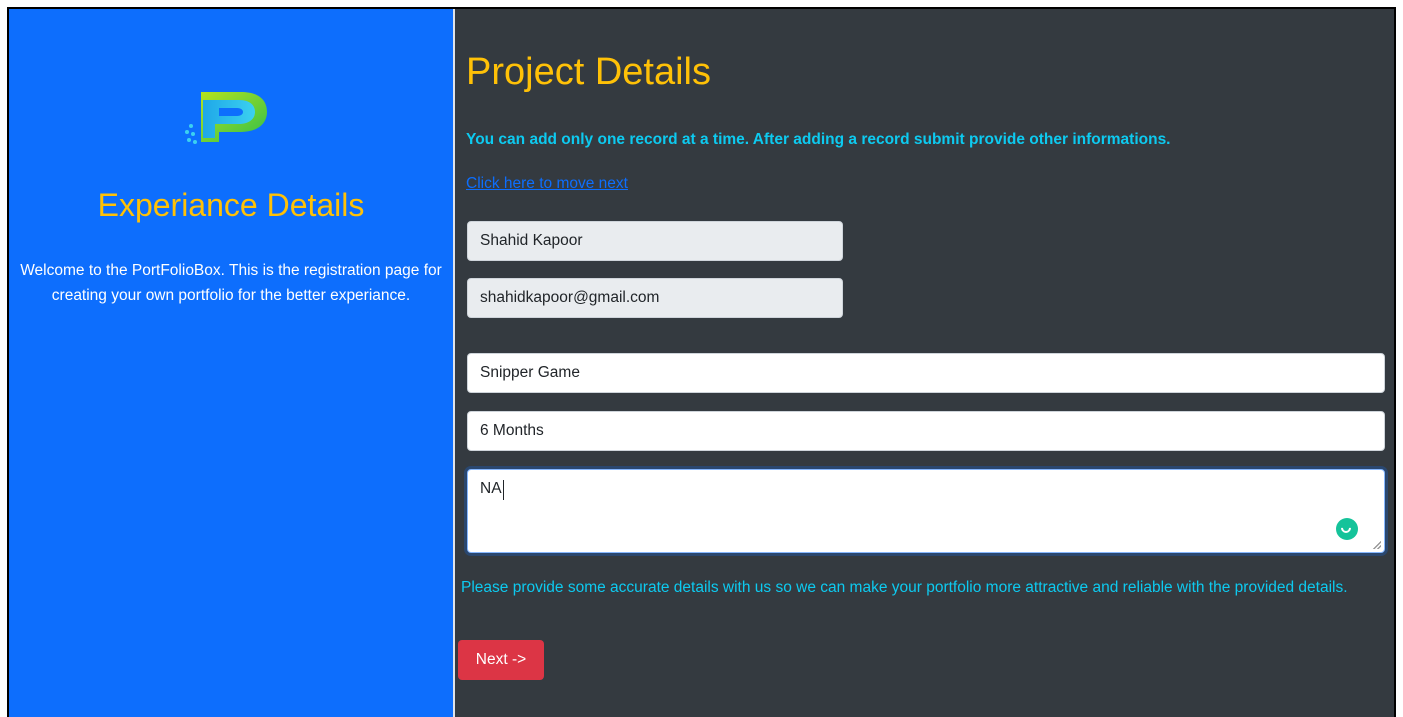 The width and height of the screenshot is (1403, 717). What do you see at coordinates (588, 72) in the screenshot?
I see `page-title: Project Details` at bounding box center [588, 72].